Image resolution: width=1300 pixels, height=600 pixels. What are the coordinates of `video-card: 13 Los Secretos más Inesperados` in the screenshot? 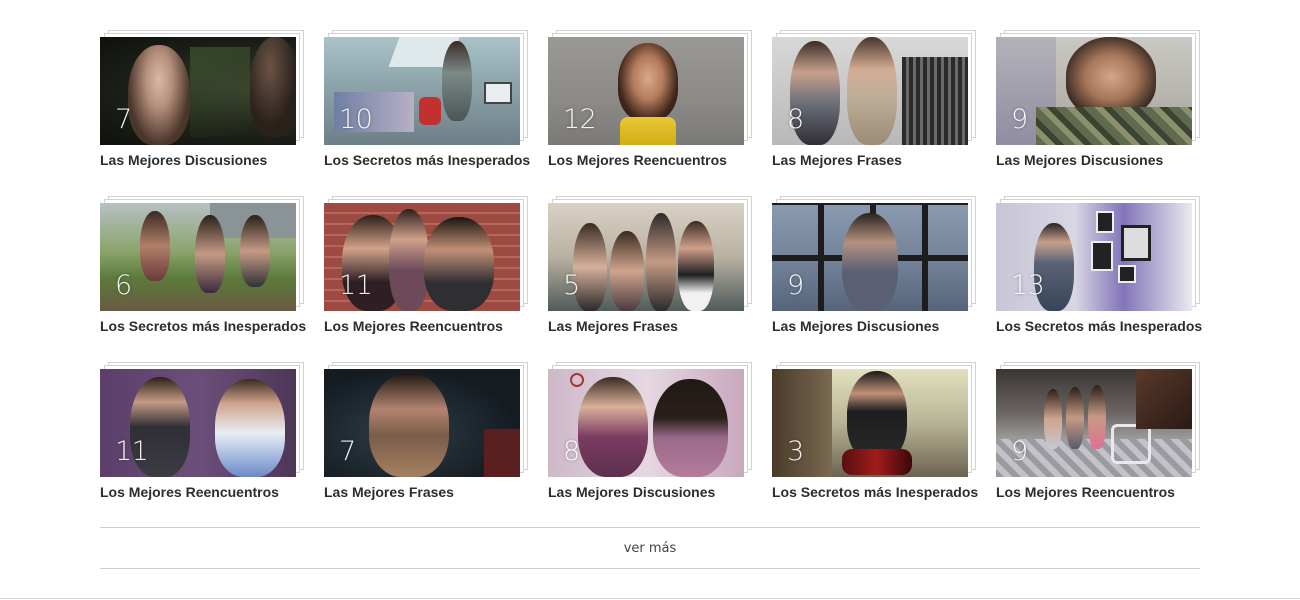 It's located at (1099, 279).